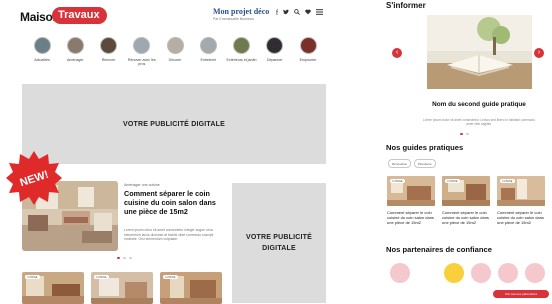 This screenshot has height=304, width=552. What do you see at coordinates (75, 60) in the screenshot?
I see `category-label: Aménager` at bounding box center [75, 60].